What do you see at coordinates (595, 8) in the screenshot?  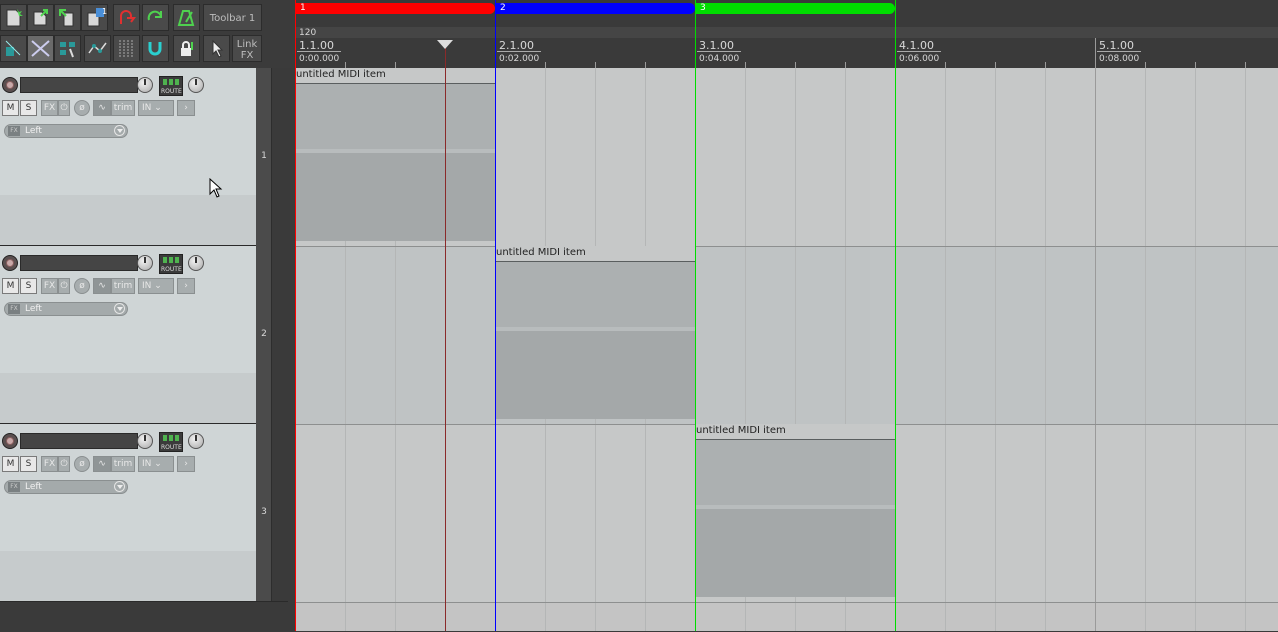 I see `region-marker: 2` at bounding box center [595, 8].